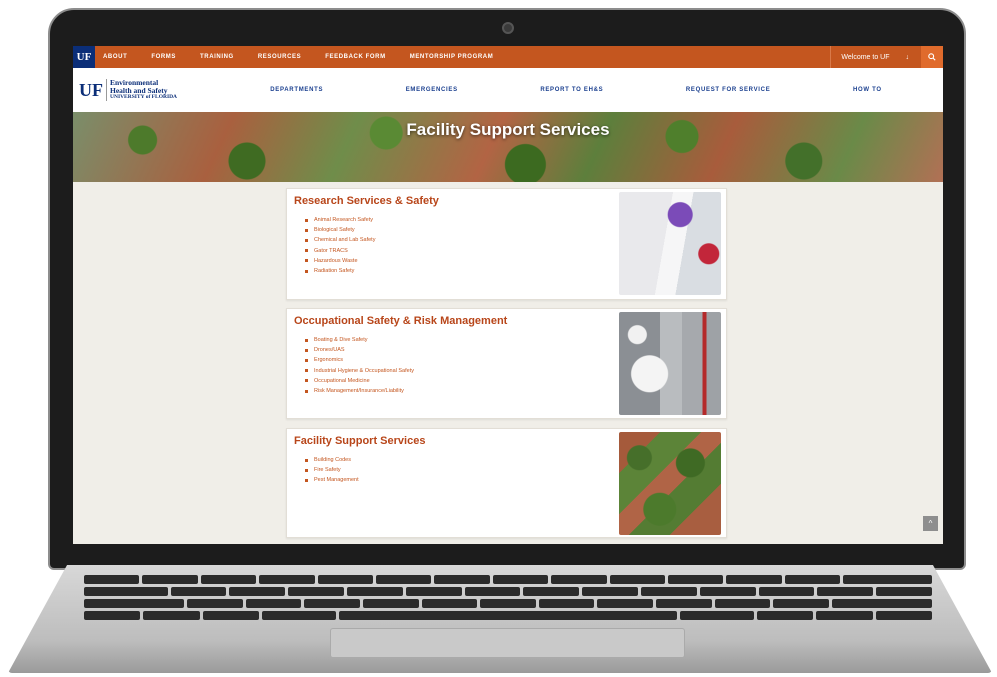  Describe the element at coordinates (327, 470) in the screenshot. I see `link-label: Fire Safety` at that location.